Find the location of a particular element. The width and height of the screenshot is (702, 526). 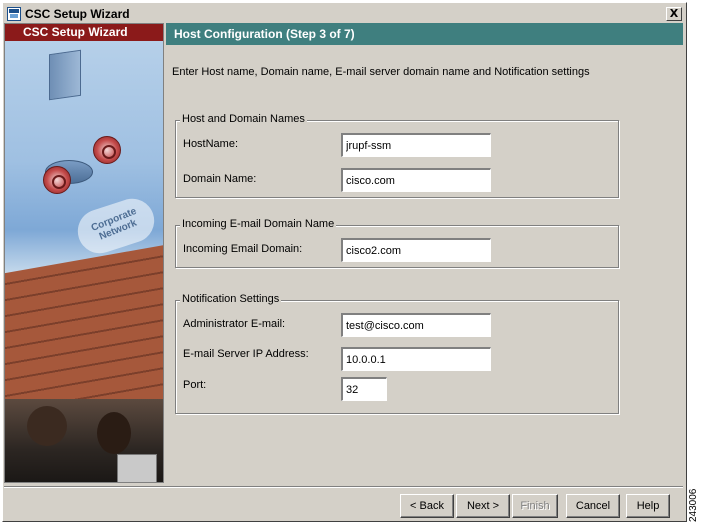

server-icon is located at coordinates (65, 75).